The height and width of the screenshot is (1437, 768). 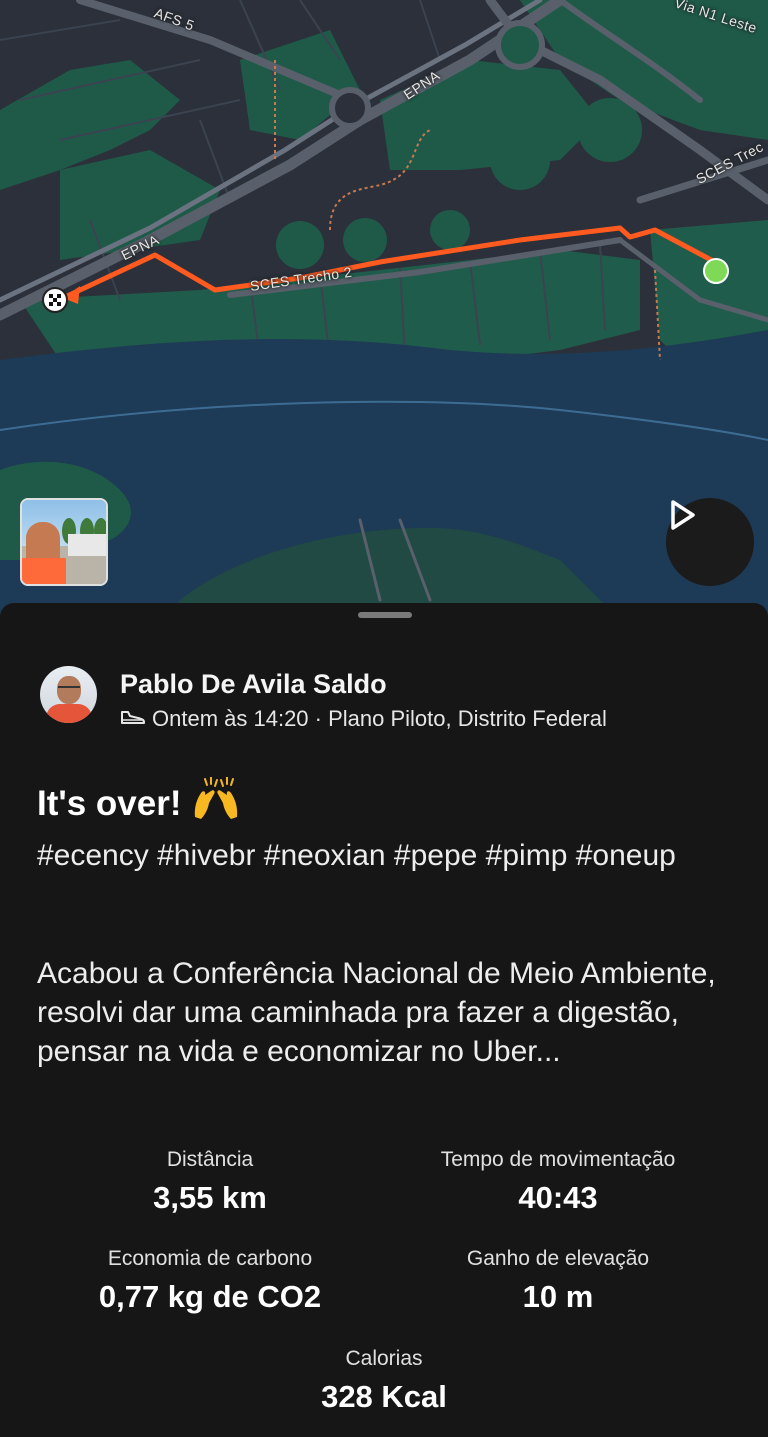 What do you see at coordinates (68, 694) in the screenshot?
I see `avatar` at bounding box center [68, 694].